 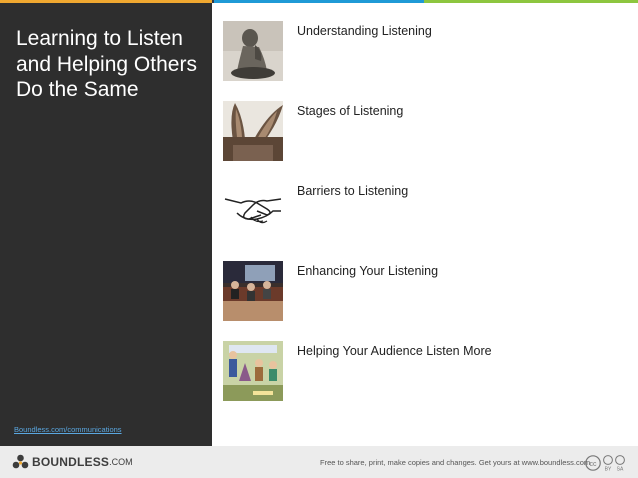 I want to click on topic-item-barriers-to-listening: Barriers to Listening, so click(x=427, y=212).